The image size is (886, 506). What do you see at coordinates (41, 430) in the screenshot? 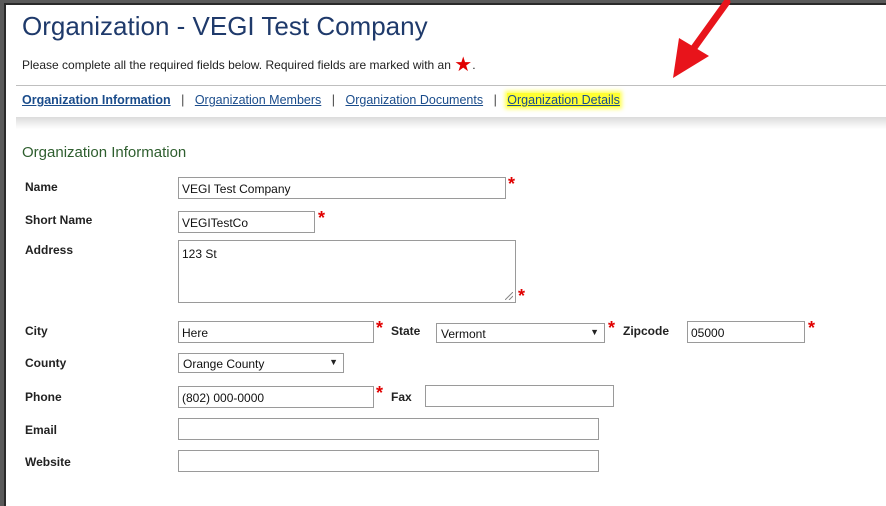
I see `email-label: Email` at bounding box center [41, 430].